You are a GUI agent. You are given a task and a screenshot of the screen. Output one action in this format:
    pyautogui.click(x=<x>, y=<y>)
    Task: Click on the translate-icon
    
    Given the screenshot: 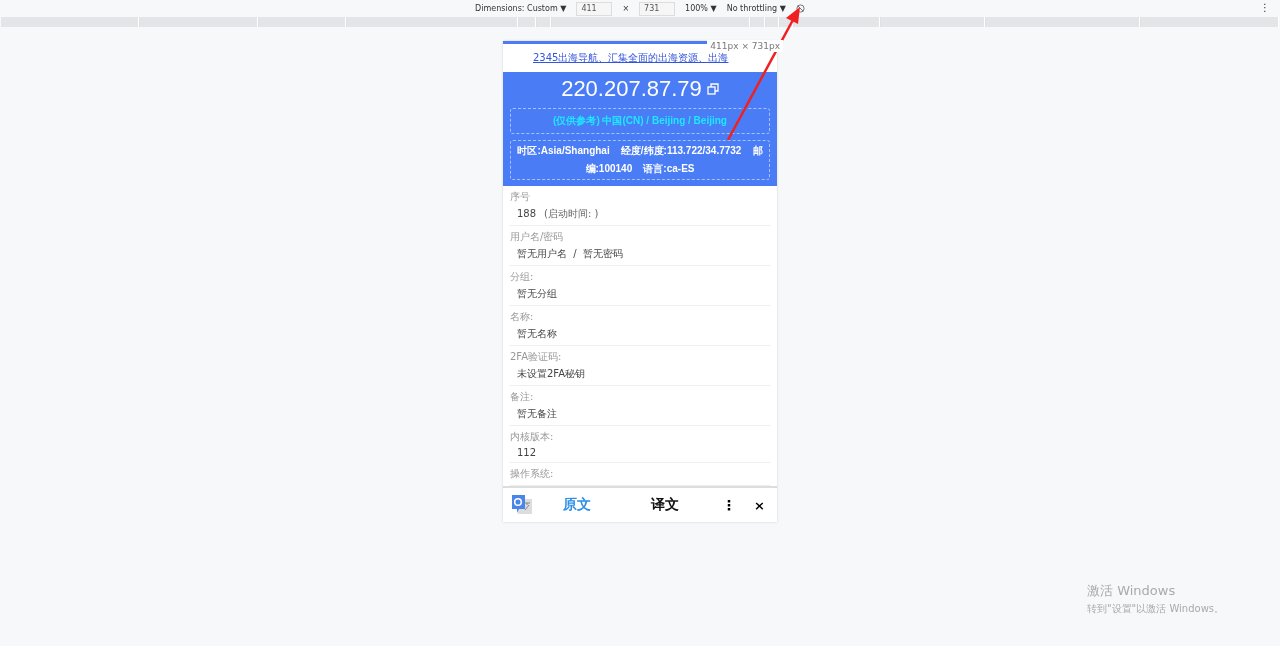 What is the action you would take?
    pyautogui.click(x=522, y=505)
    